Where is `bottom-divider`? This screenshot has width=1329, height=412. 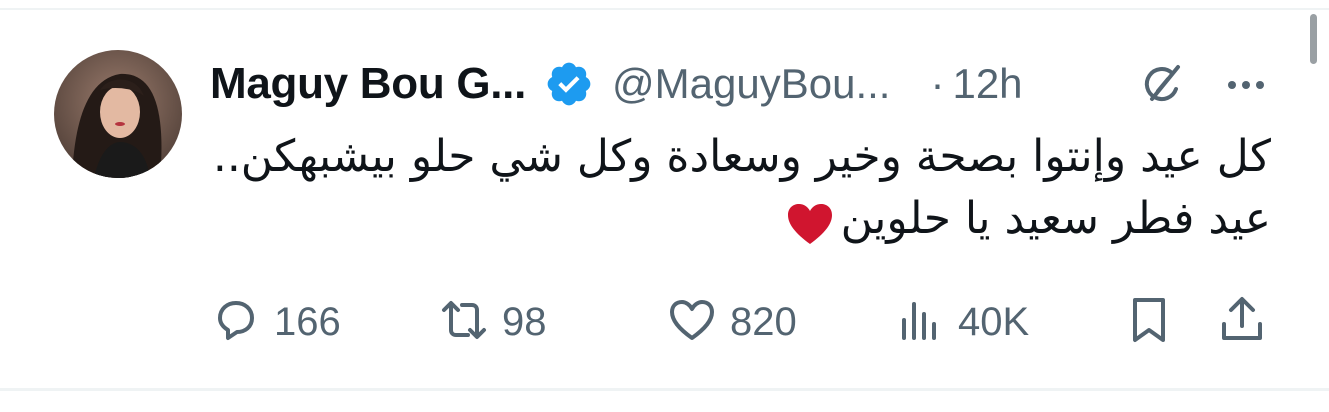
bottom-divider is located at coordinates (664, 389).